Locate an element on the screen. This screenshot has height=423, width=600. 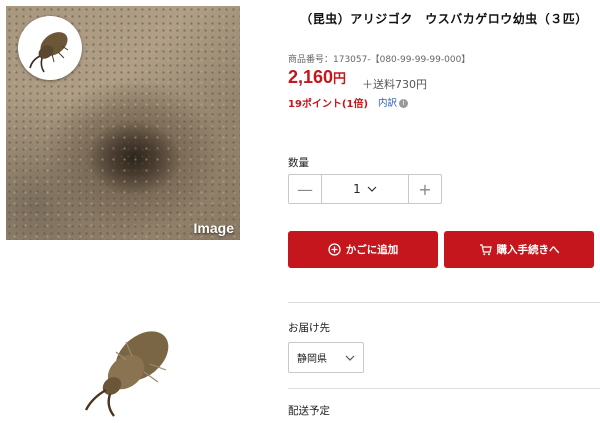
reward-points: 19ポイント(1倍) is located at coordinates (328, 104).